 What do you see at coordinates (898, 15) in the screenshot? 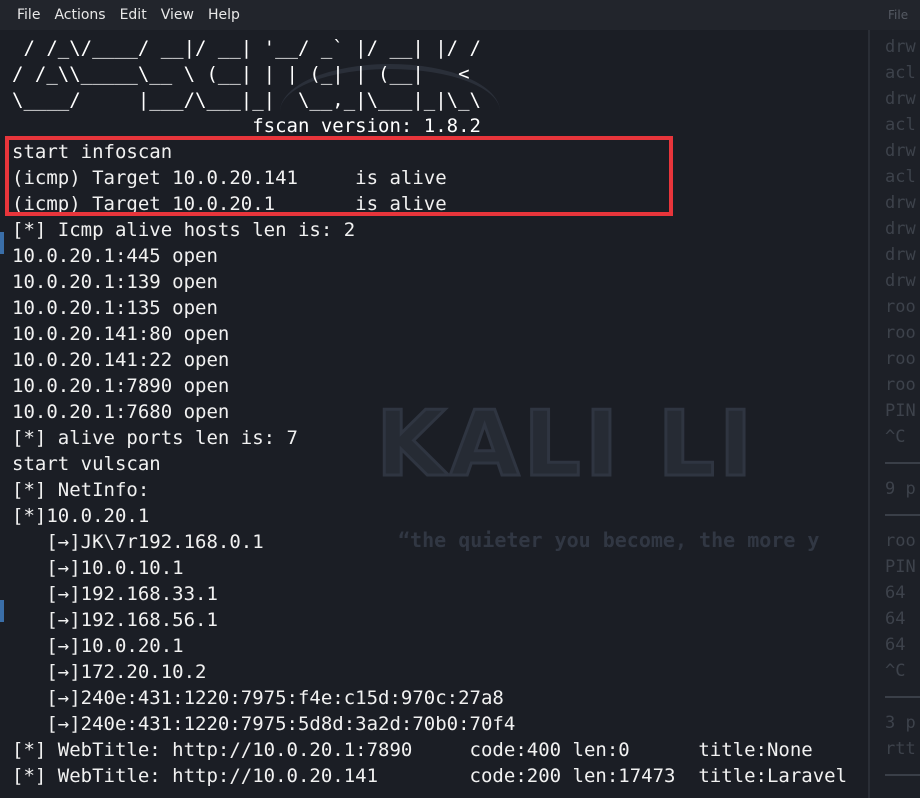
I see `background-window-menu-file: File` at bounding box center [898, 15].